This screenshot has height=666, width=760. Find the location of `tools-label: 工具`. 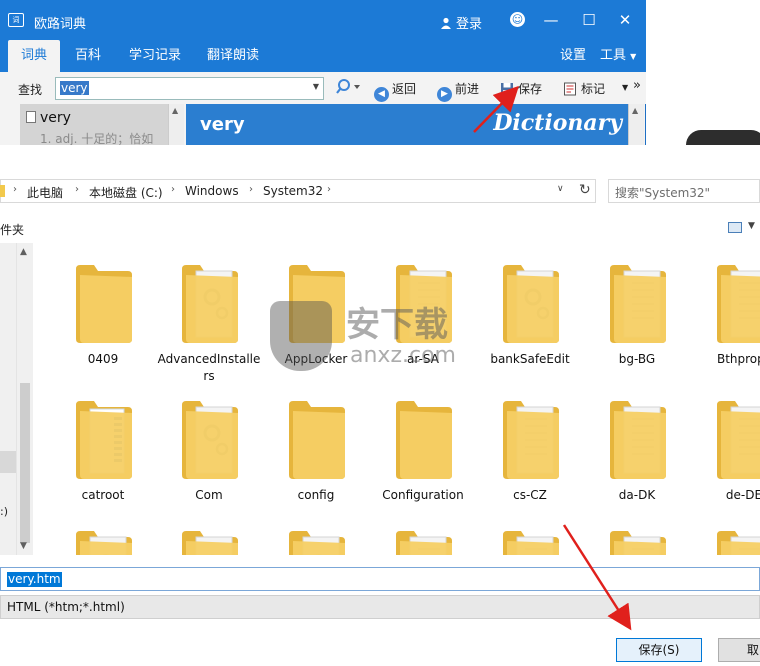

tools-label: 工具 is located at coordinates (613, 55).